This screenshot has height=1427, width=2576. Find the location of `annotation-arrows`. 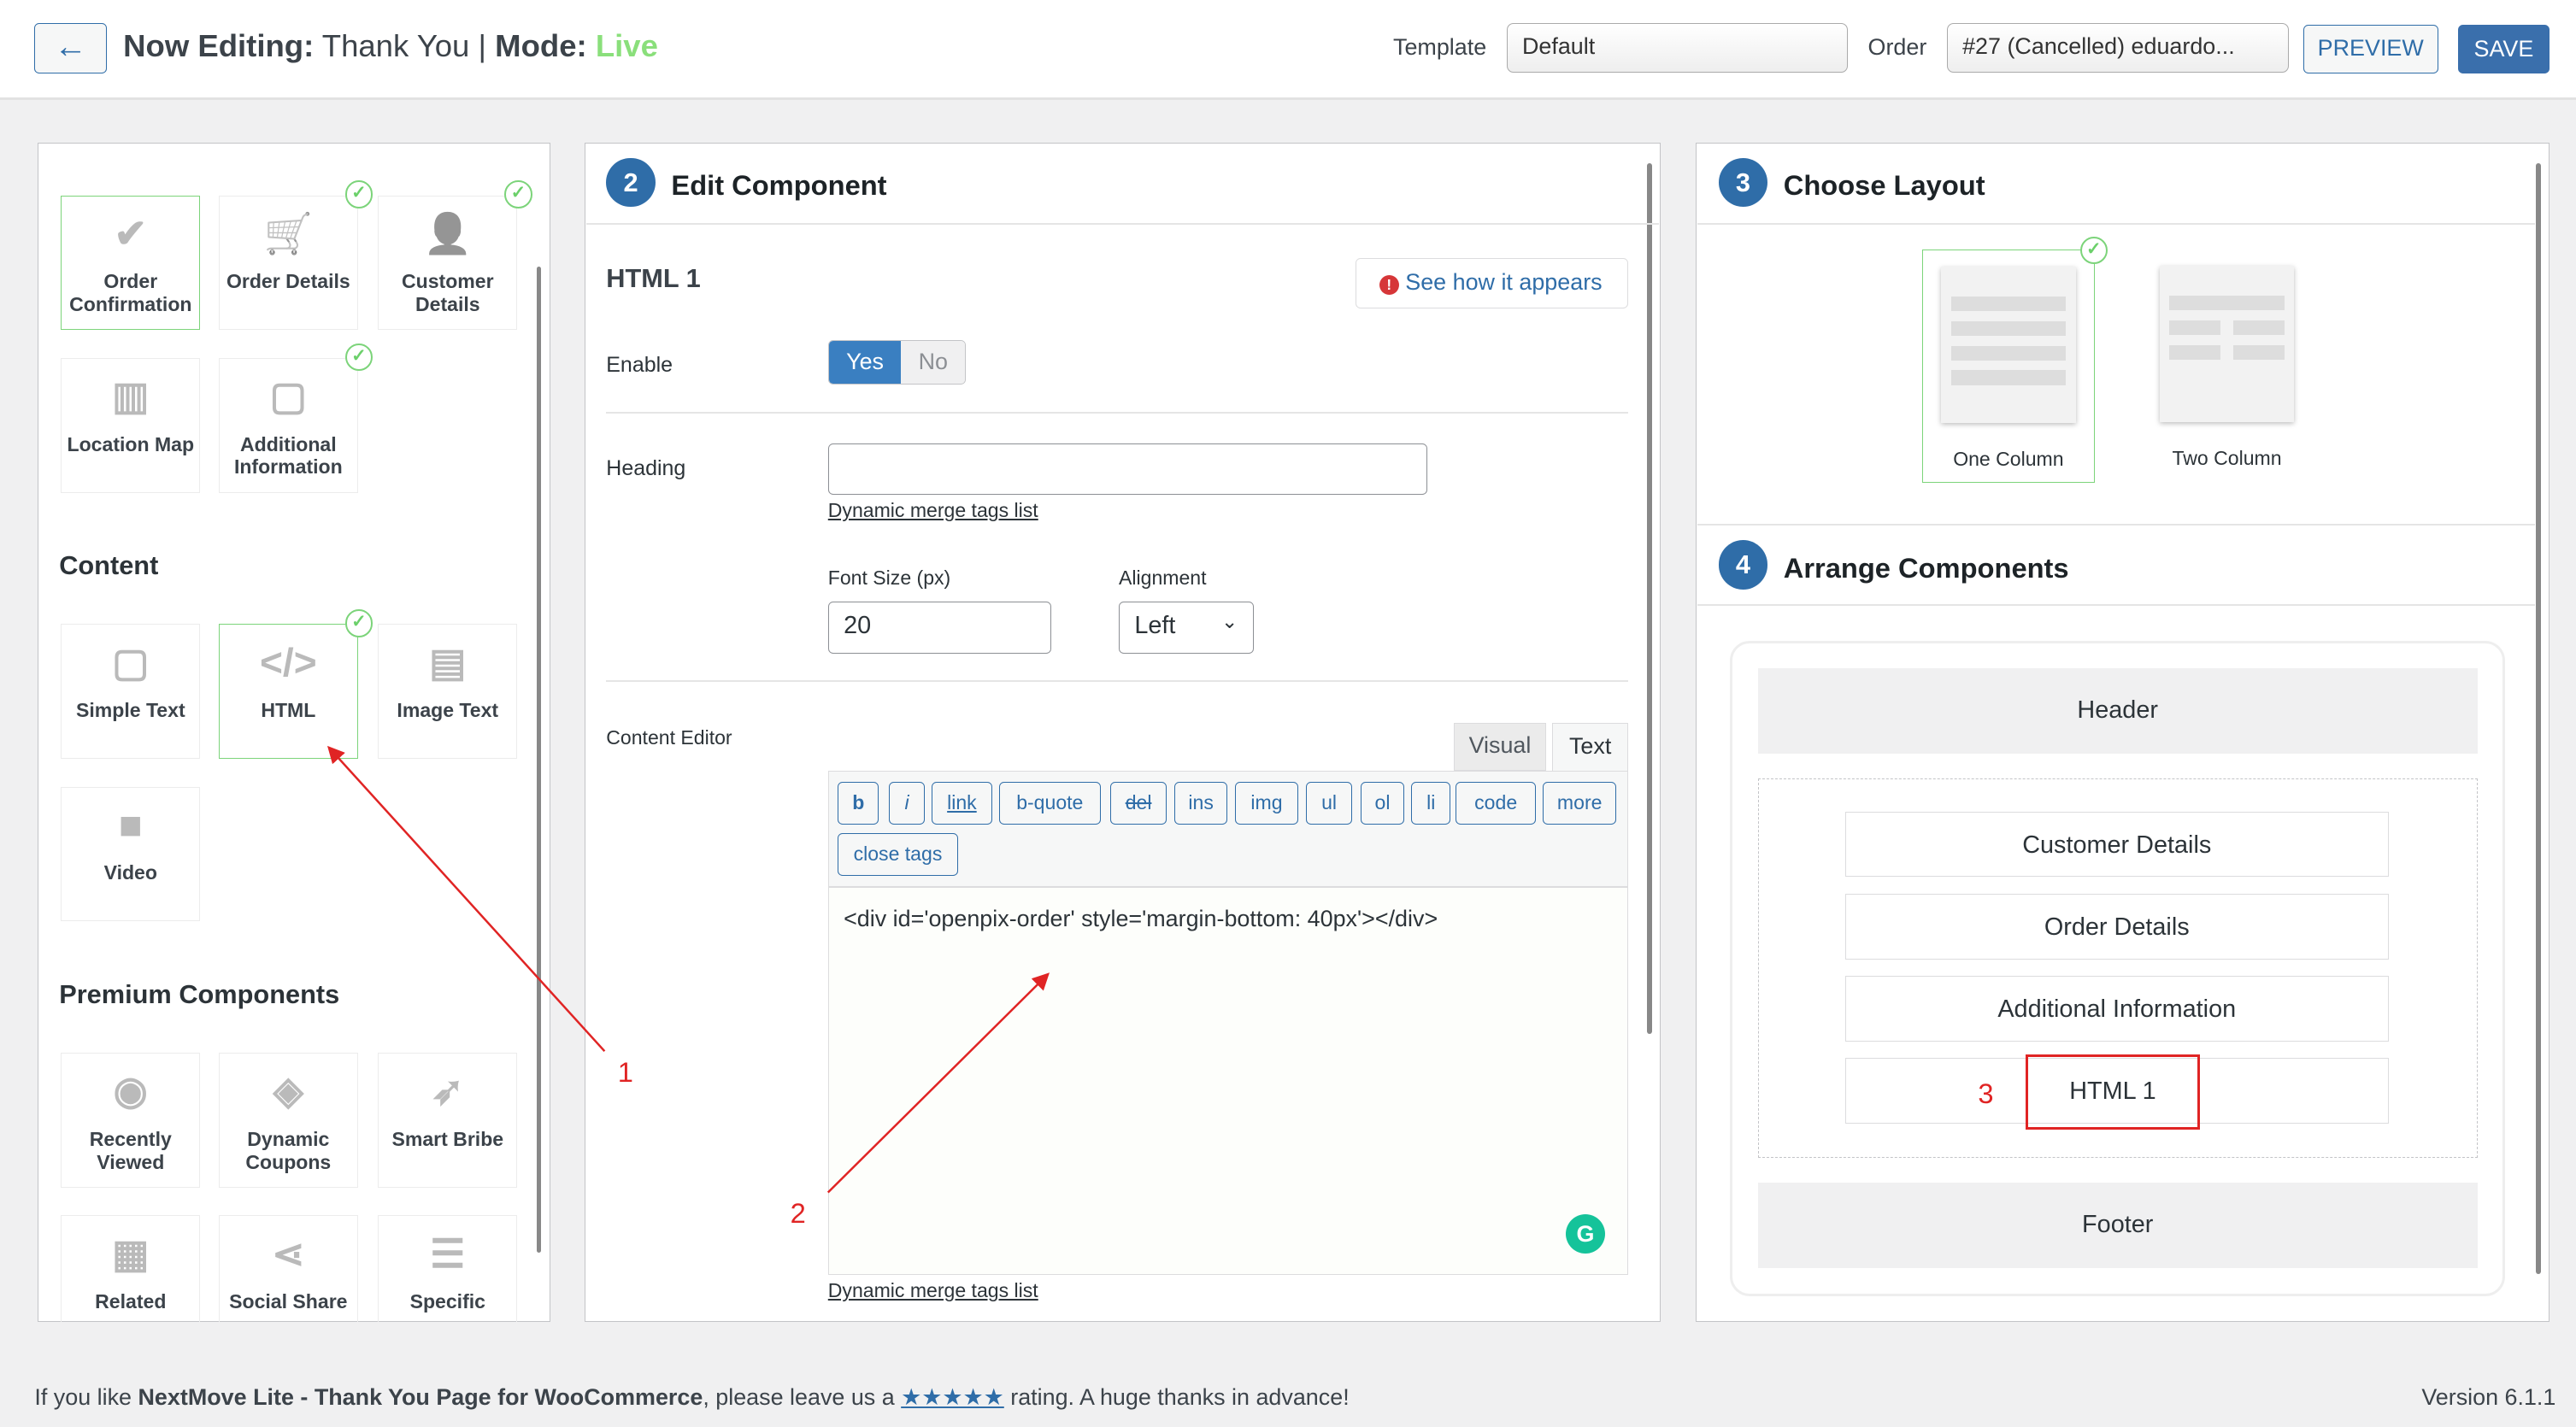

annotation-arrows is located at coordinates (688, 969).